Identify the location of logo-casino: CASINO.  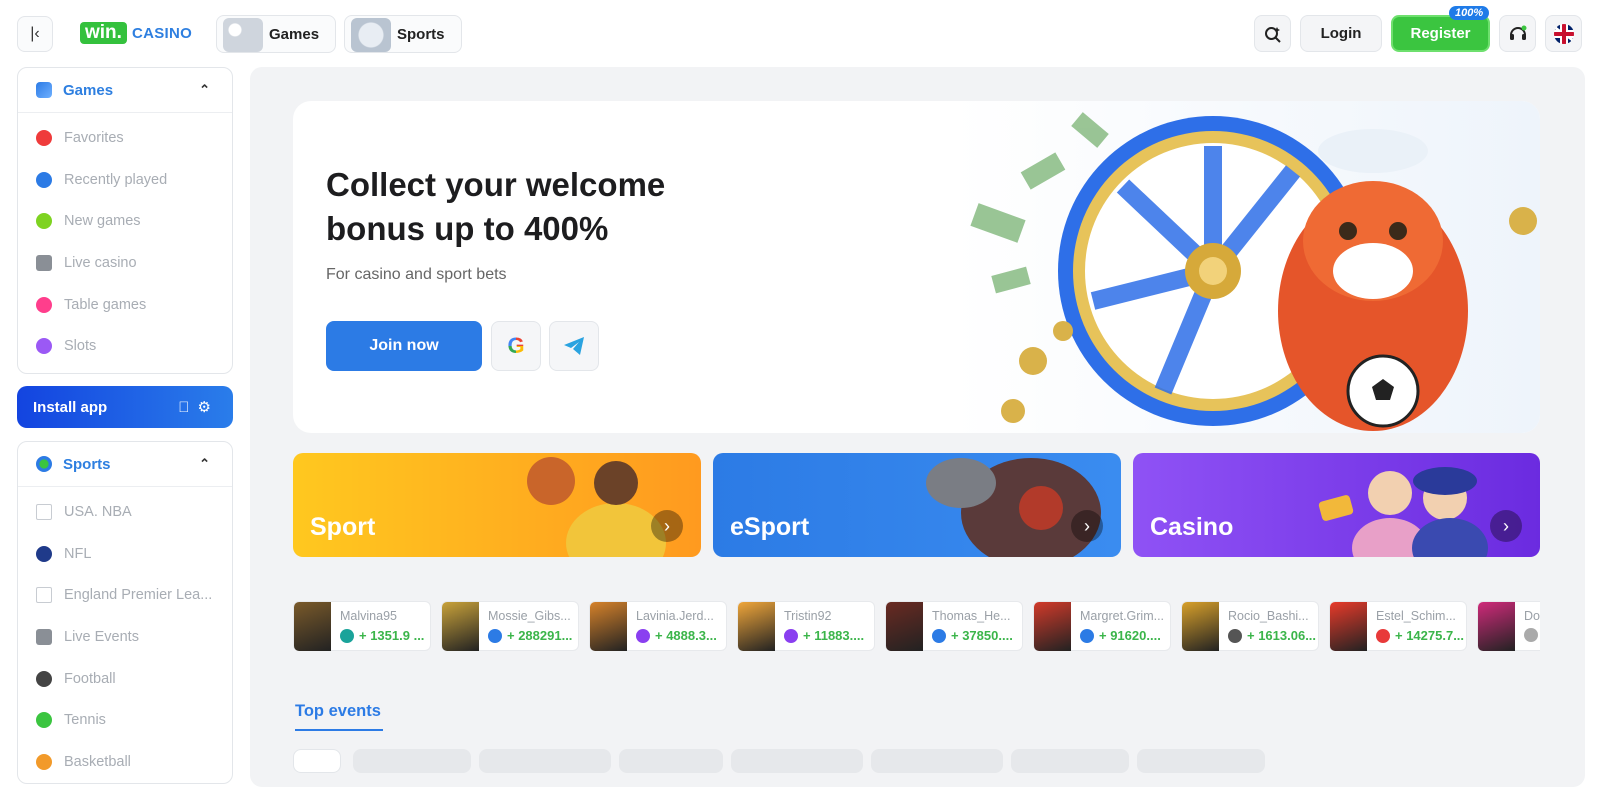
(162, 33).